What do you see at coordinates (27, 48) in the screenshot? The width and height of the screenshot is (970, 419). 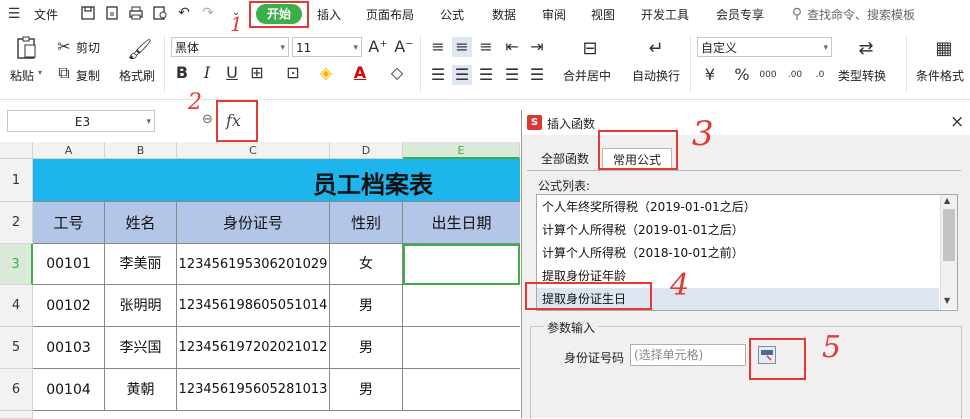 I see `paste-icon` at bounding box center [27, 48].